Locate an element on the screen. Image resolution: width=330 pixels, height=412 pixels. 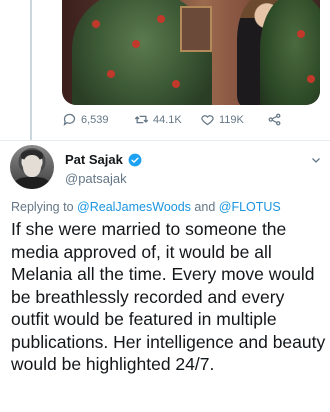
reply-action: 6,539 is located at coordinates (85, 119).